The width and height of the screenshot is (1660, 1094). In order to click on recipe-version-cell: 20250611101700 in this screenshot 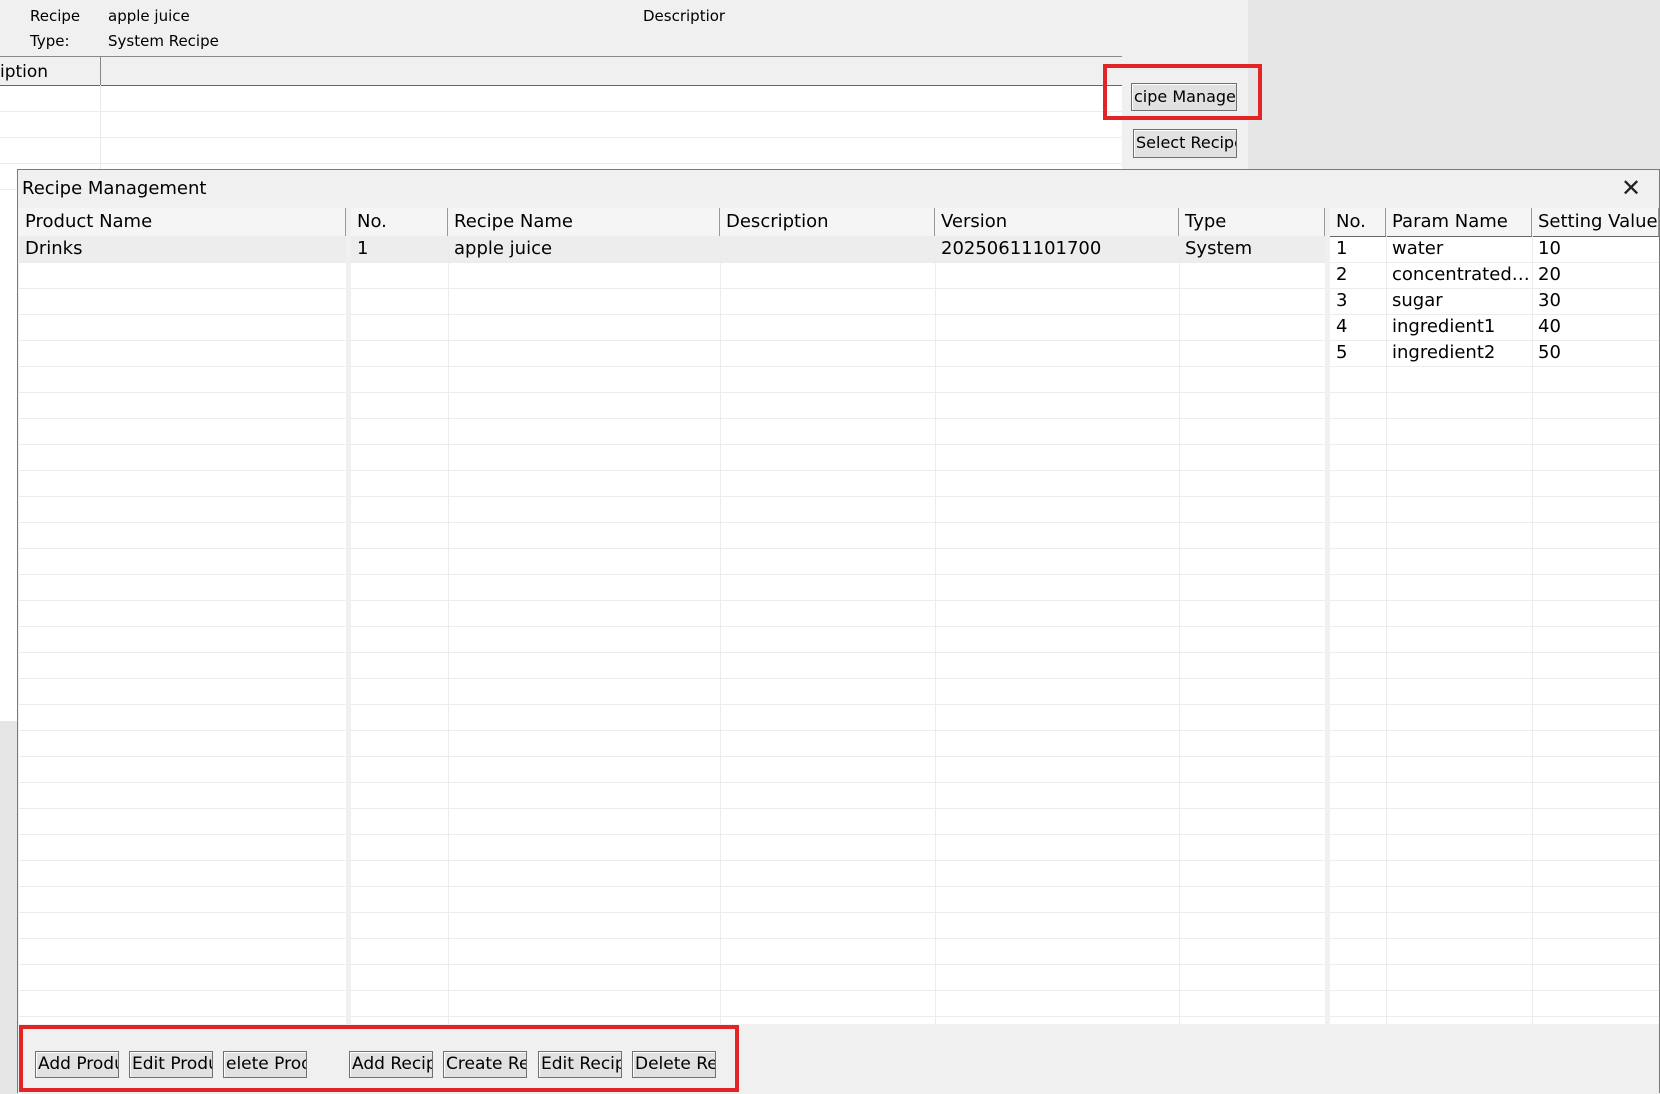, I will do `click(1021, 248)`.